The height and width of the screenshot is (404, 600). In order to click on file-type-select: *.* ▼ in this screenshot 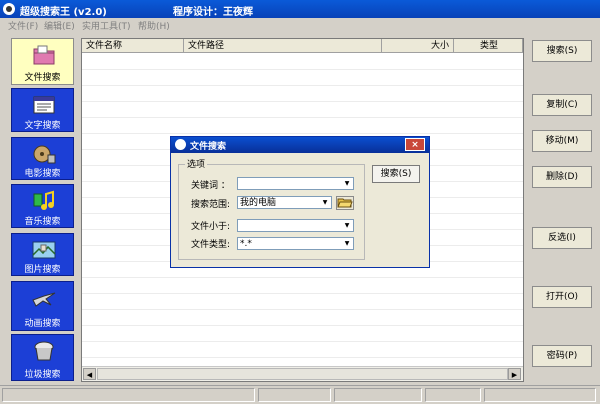, I will do `click(295, 243)`.